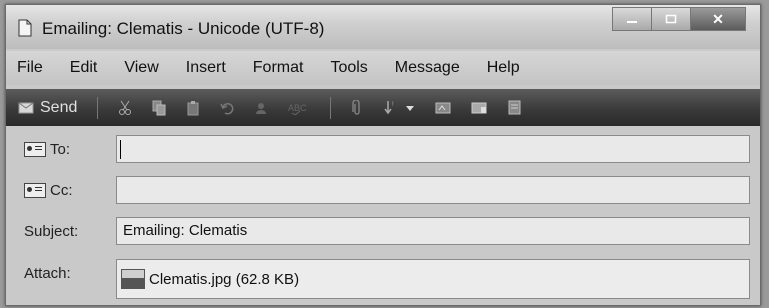 Image resolution: width=769 pixels, height=308 pixels. What do you see at coordinates (26, 107) in the screenshot?
I see `send-icon` at bounding box center [26, 107].